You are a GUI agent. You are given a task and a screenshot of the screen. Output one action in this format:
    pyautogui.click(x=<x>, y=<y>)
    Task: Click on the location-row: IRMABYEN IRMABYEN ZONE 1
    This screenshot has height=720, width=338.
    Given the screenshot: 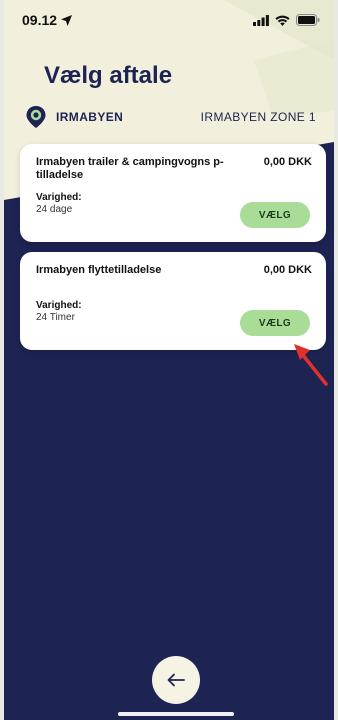 What is the action you would take?
    pyautogui.click(x=171, y=117)
    